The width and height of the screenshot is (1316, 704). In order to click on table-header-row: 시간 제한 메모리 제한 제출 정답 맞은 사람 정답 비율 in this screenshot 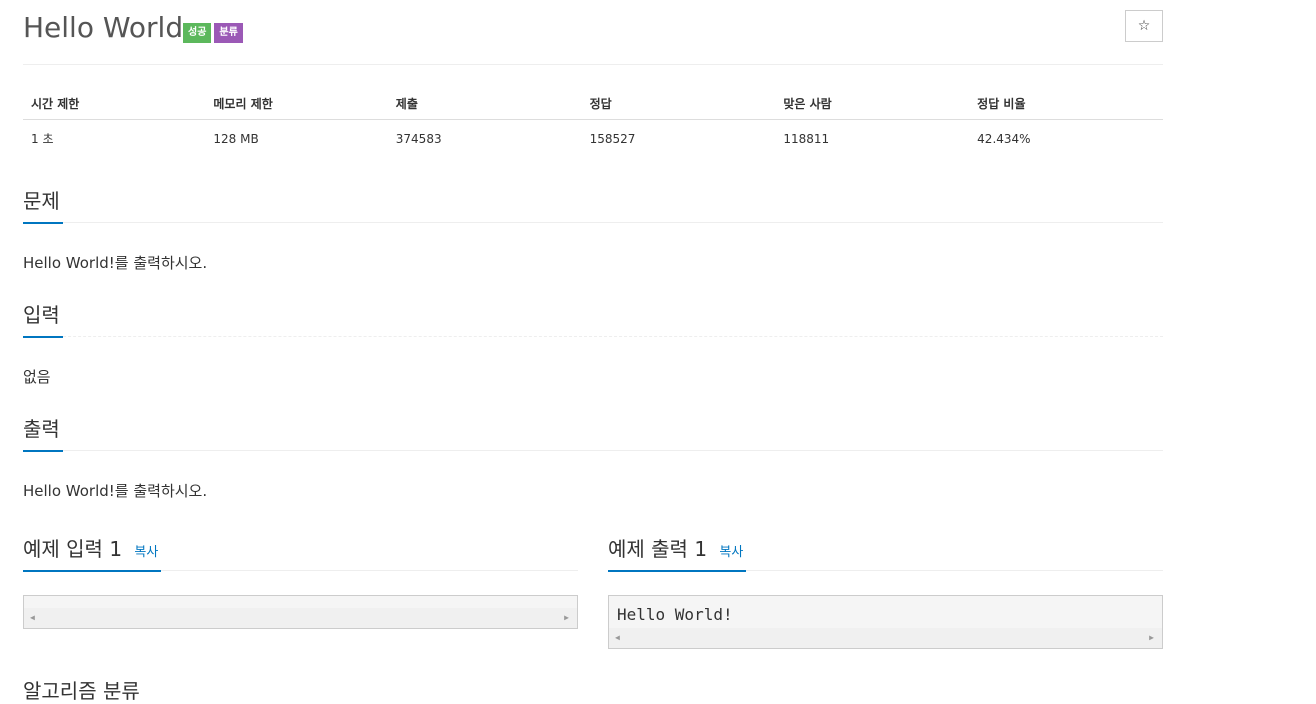, I will do `click(593, 104)`.